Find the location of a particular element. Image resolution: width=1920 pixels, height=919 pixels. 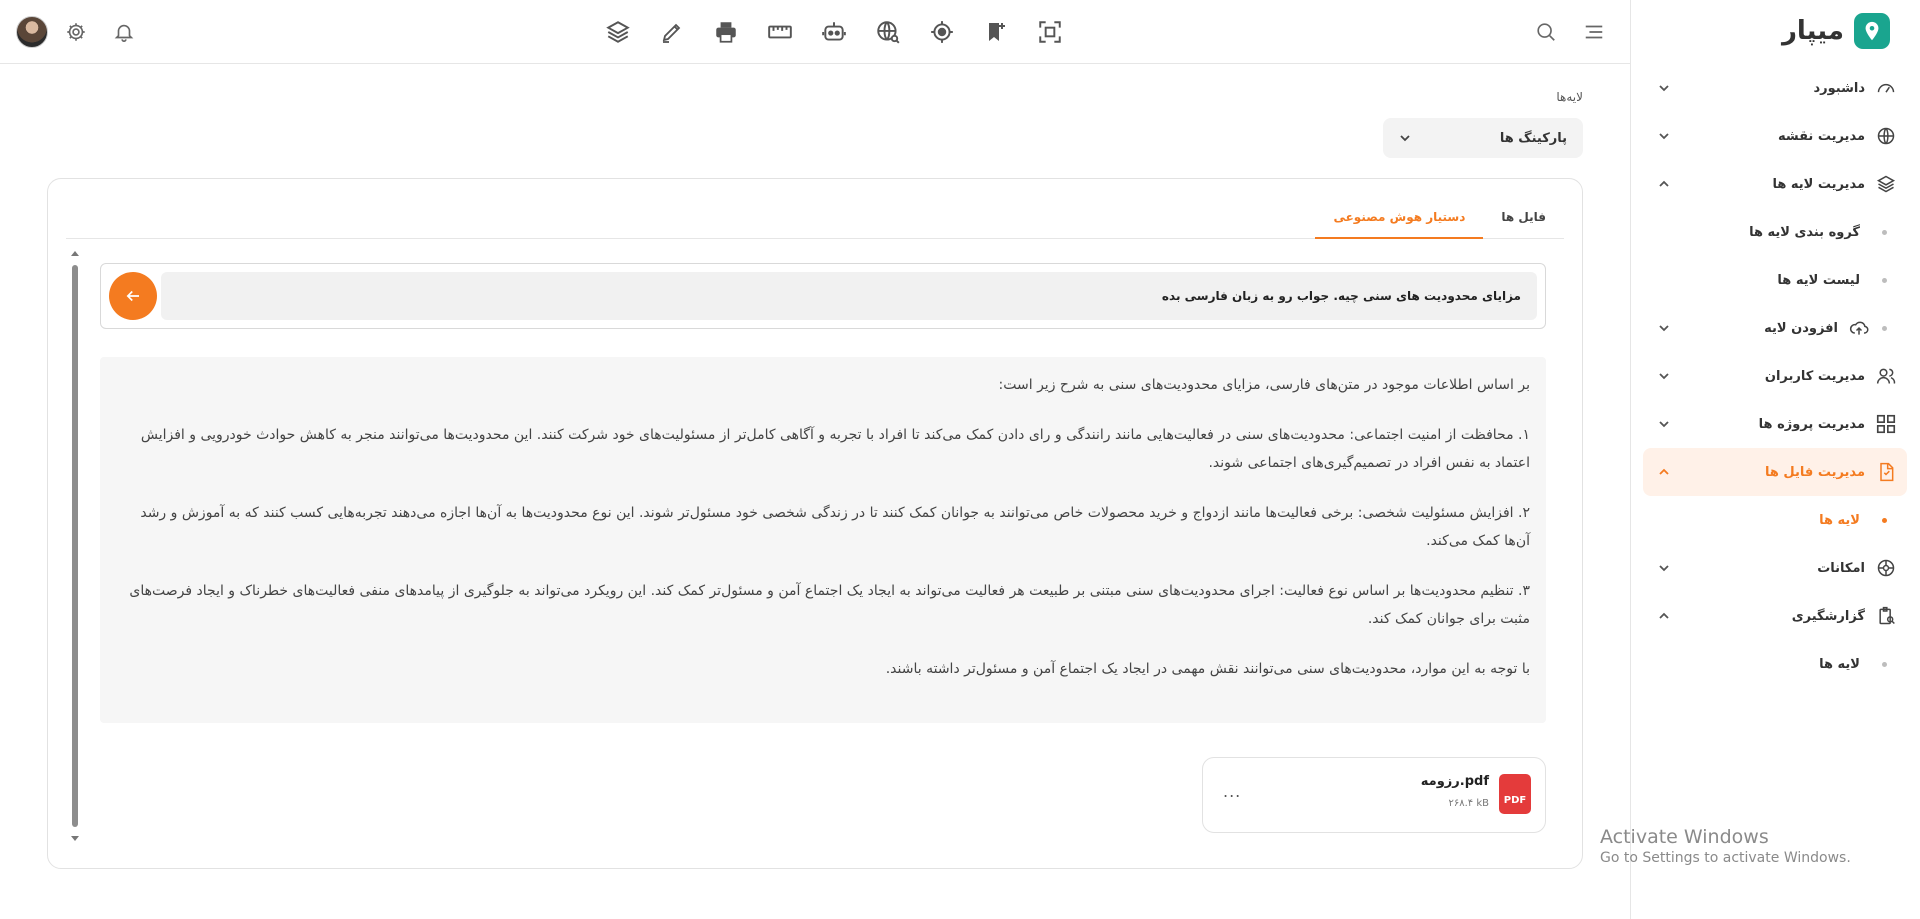

globe-icon is located at coordinates (1886, 136).